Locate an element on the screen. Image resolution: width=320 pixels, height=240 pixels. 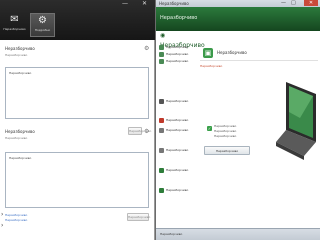
toolbar-button-label: Неразборчиво is located at coordinates (14, 29).